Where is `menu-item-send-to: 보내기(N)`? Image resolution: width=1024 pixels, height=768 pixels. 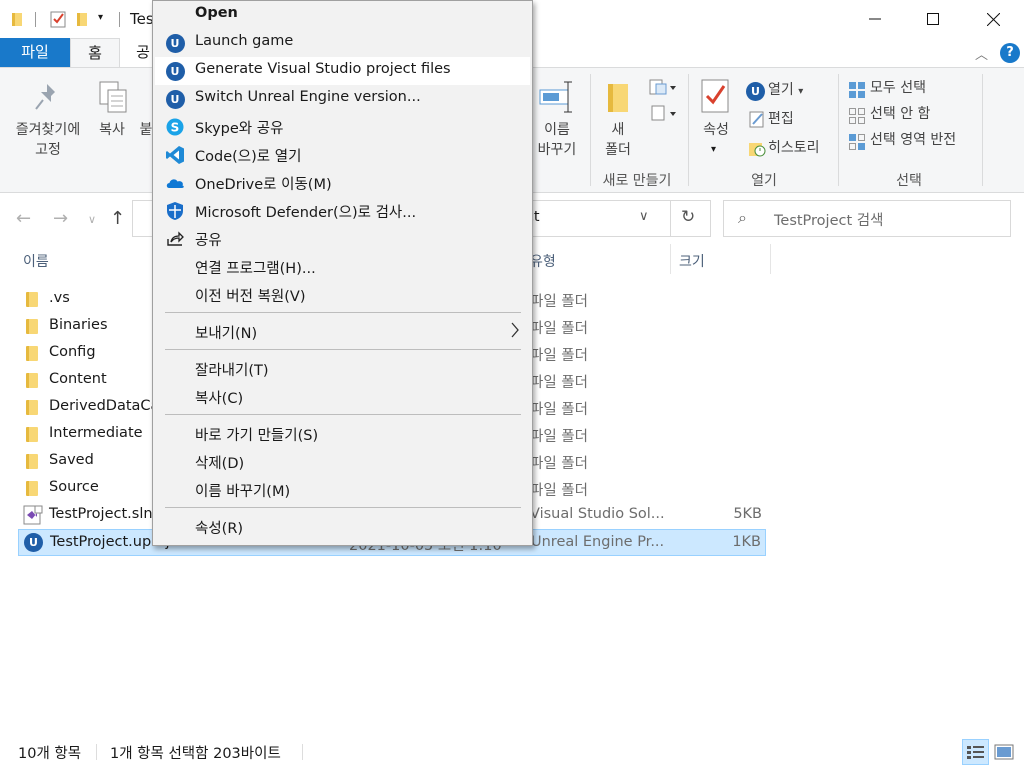 menu-item-send-to: 보내기(N) is located at coordinates (342, 332).